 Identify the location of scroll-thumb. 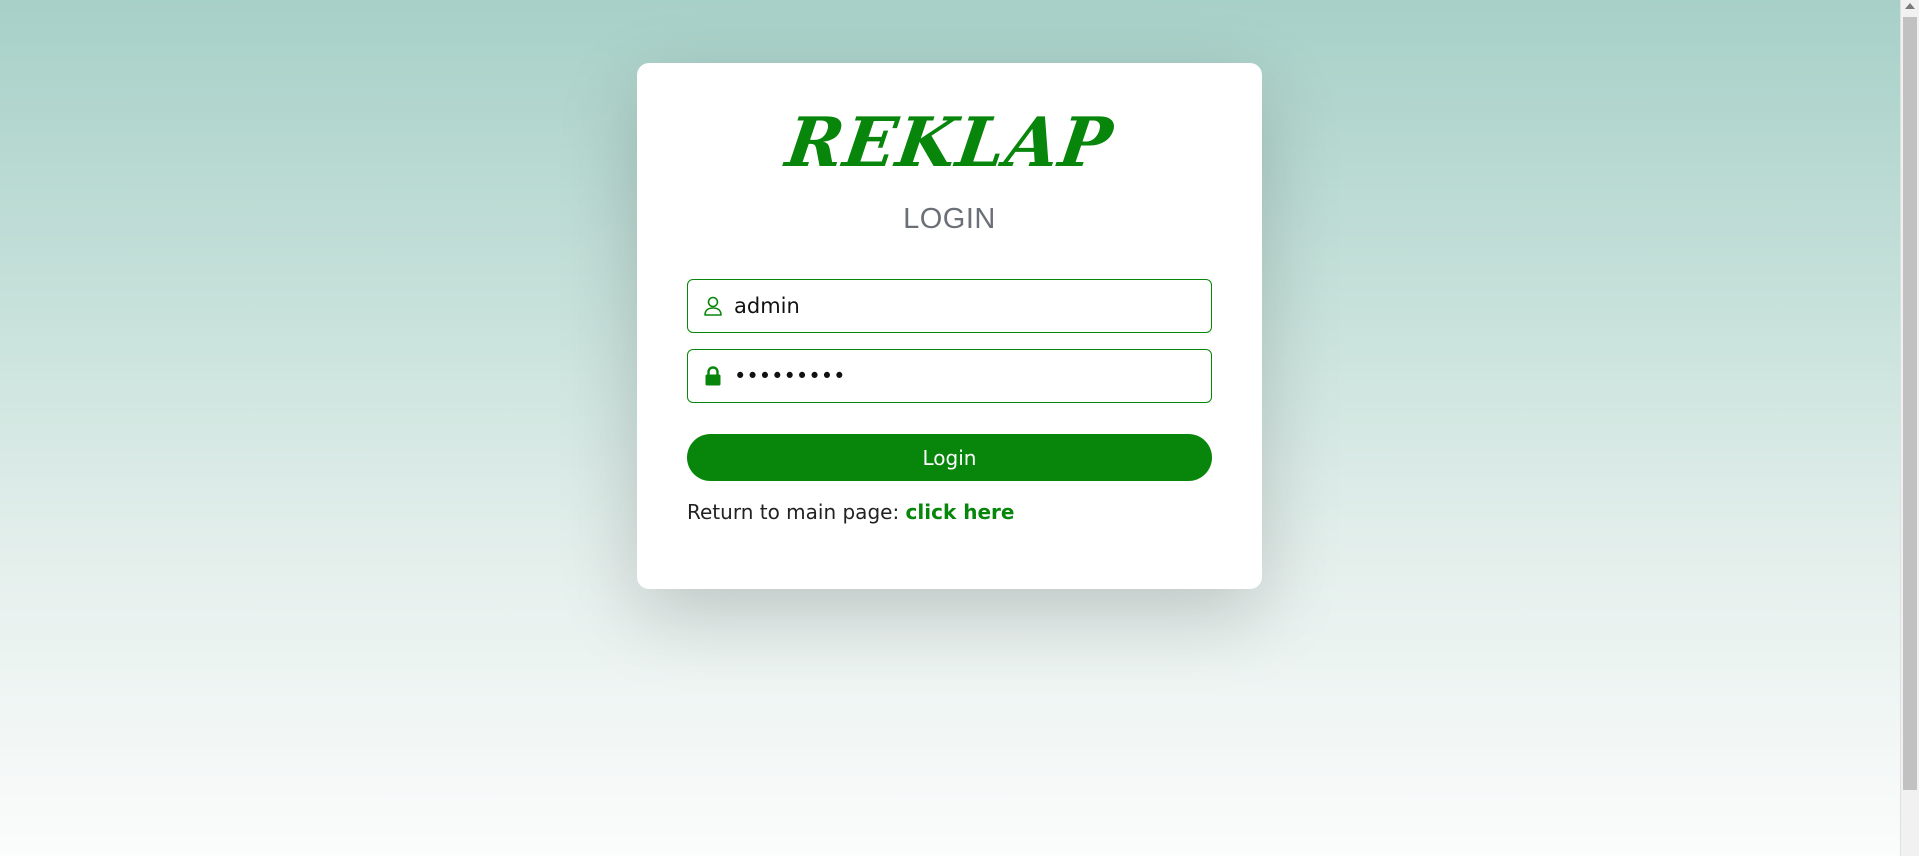
(1910, 403).